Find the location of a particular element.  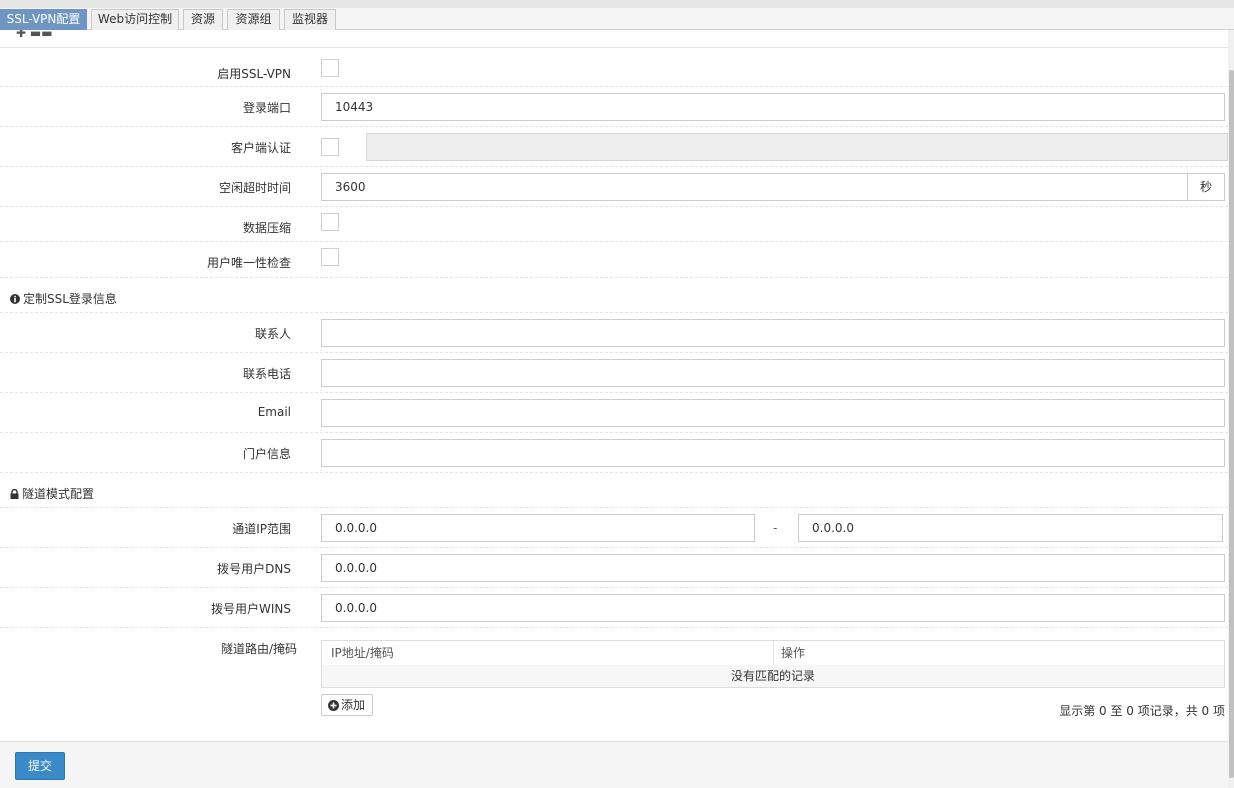

data-compression-checkbox is located at coordinates (330, 222).